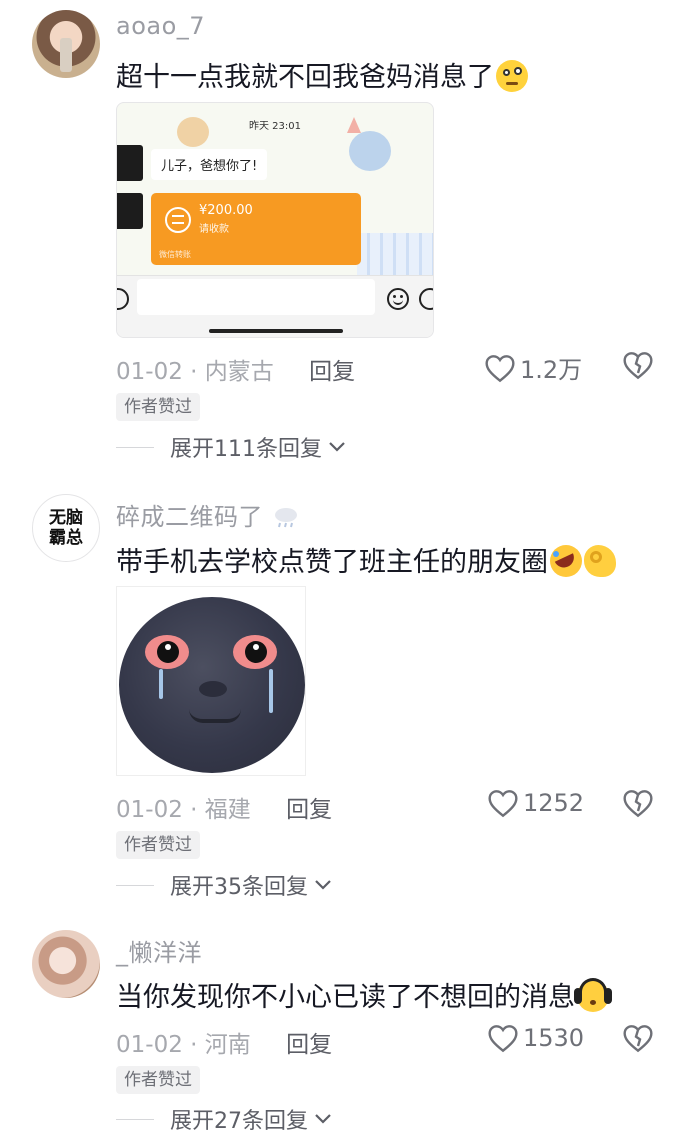  I want to click on comment-meta: 01-02 · 内蒙古 回复, so click(235, 369).